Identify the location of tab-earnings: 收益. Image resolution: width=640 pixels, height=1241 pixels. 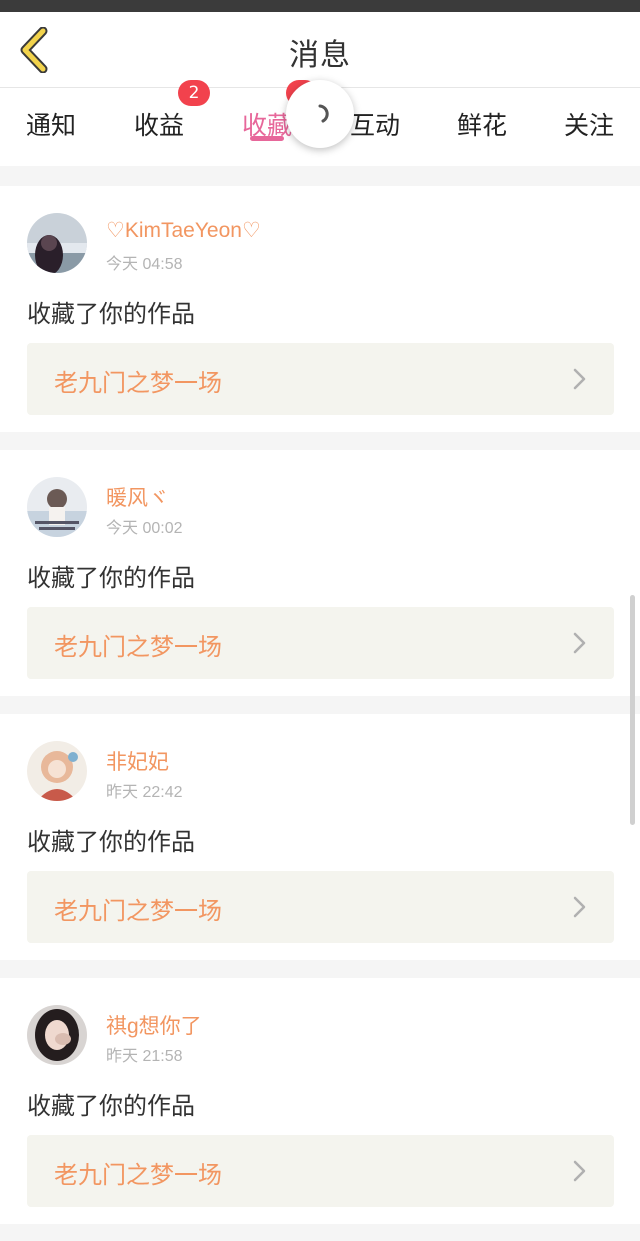
(159, 124).